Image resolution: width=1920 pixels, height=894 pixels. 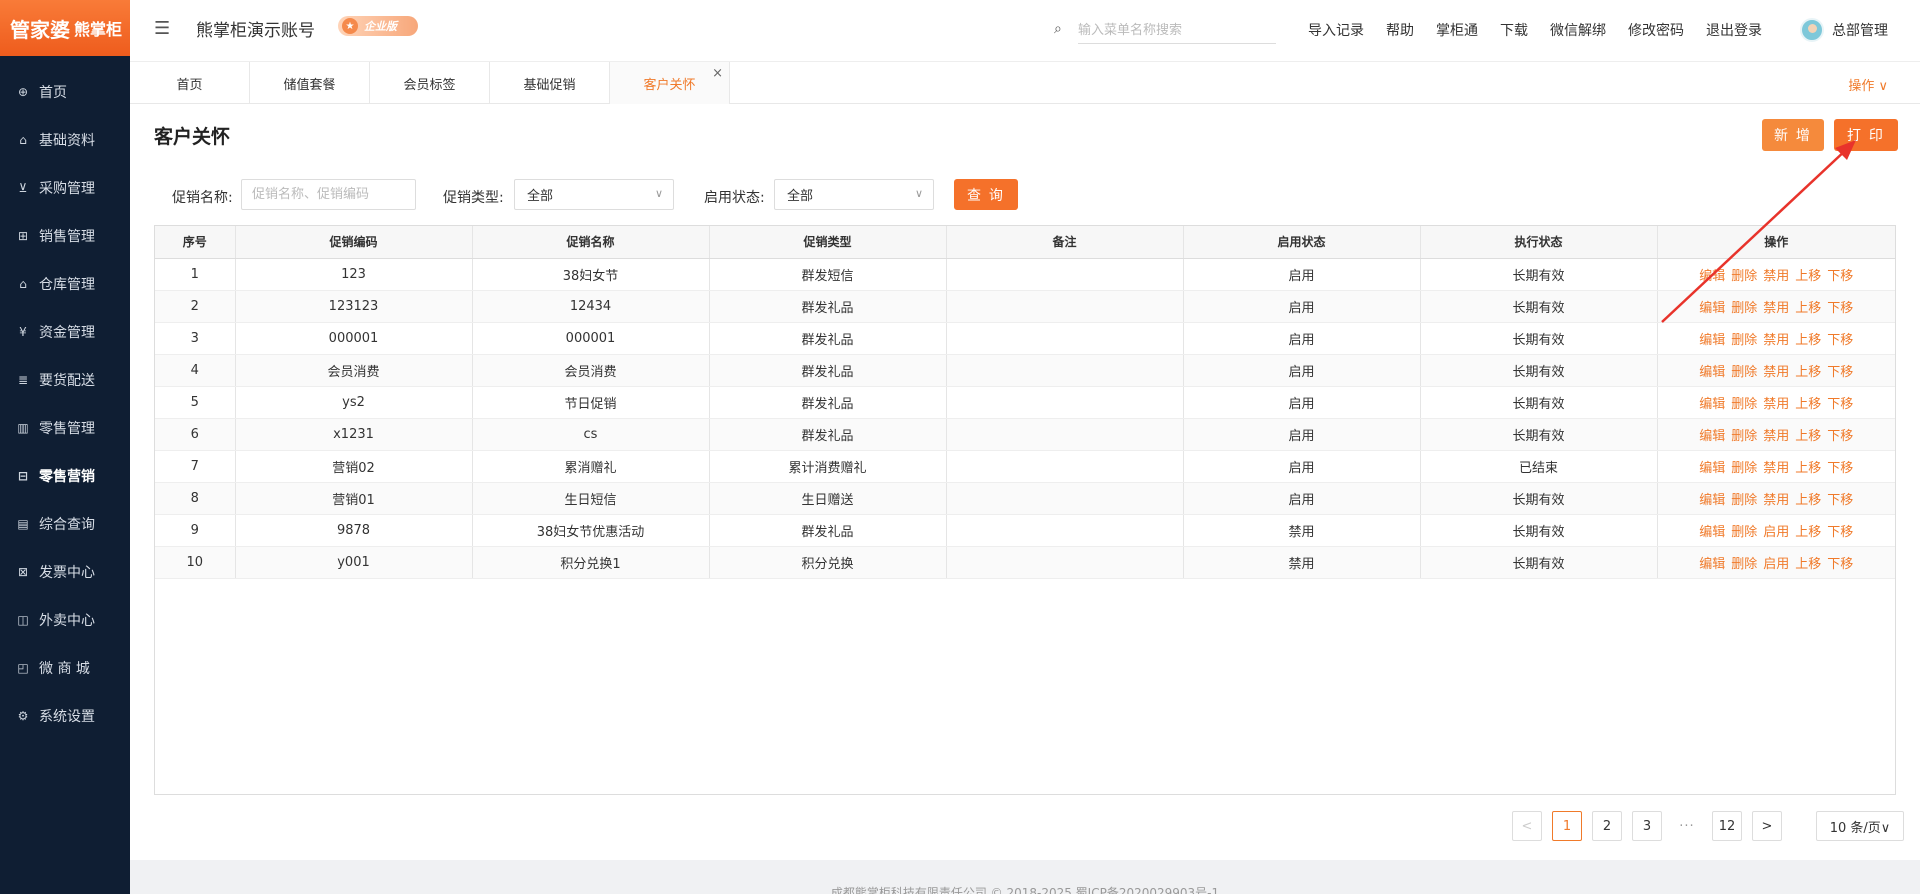 What do you see at coordinates (65, 428) in the screenshot?
I see `sidebar-item-7: ▥ 零售管理` at bounding box center [65, 428].